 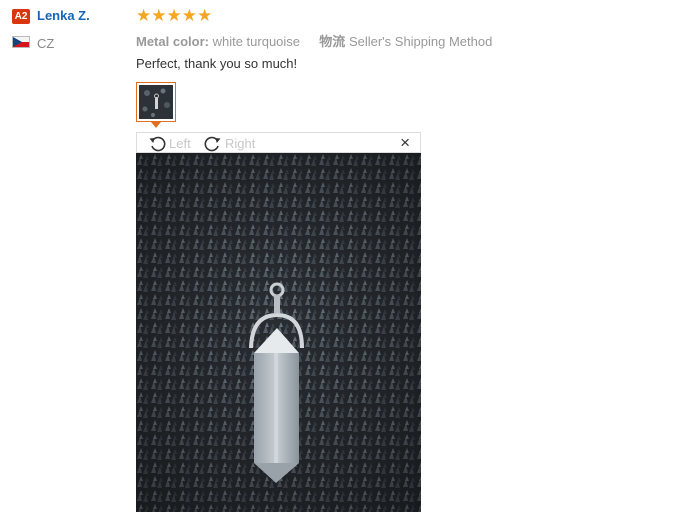 What do you see at coordinates (46, 43) in the screenshot?
I see `reviewer-country: CZ` at bounding box center [46, 43].